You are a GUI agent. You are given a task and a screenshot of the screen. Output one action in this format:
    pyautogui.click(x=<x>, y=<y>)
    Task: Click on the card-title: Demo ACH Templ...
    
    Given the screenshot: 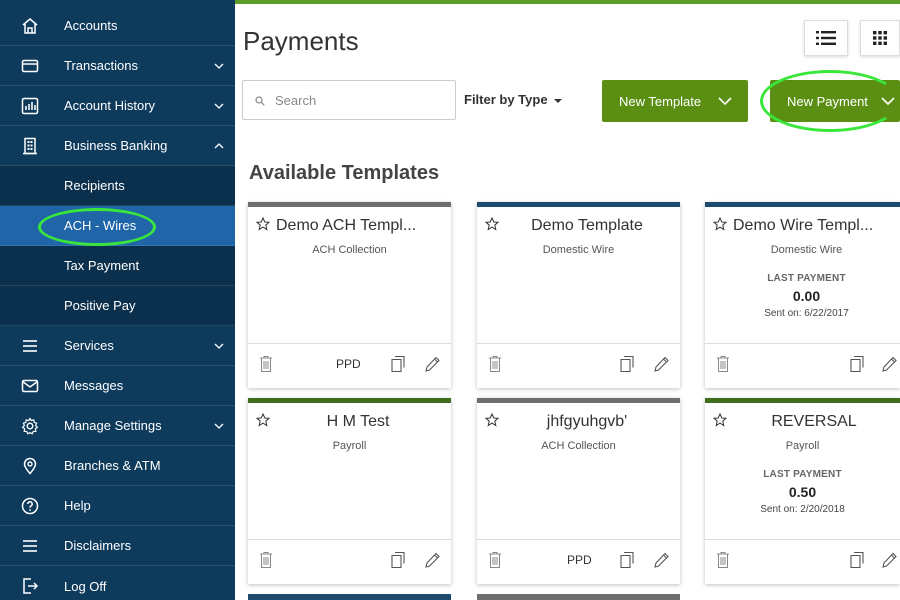 What is the action you would take?
    pyautogui.click(x=346, y=225)
    